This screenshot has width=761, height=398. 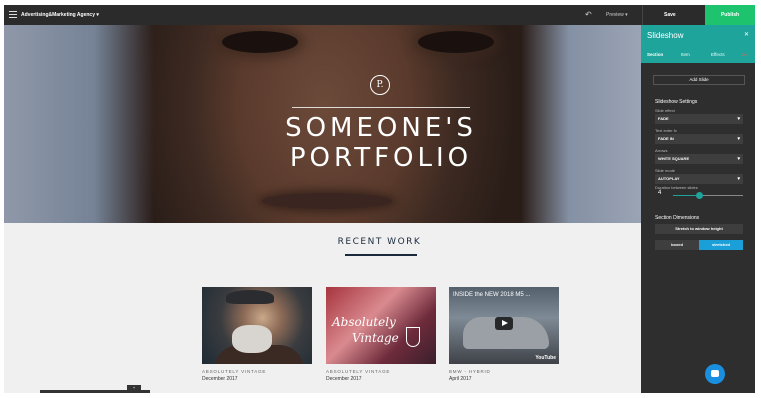 I want to click on bottom-bar, so click(x=95, y=391).